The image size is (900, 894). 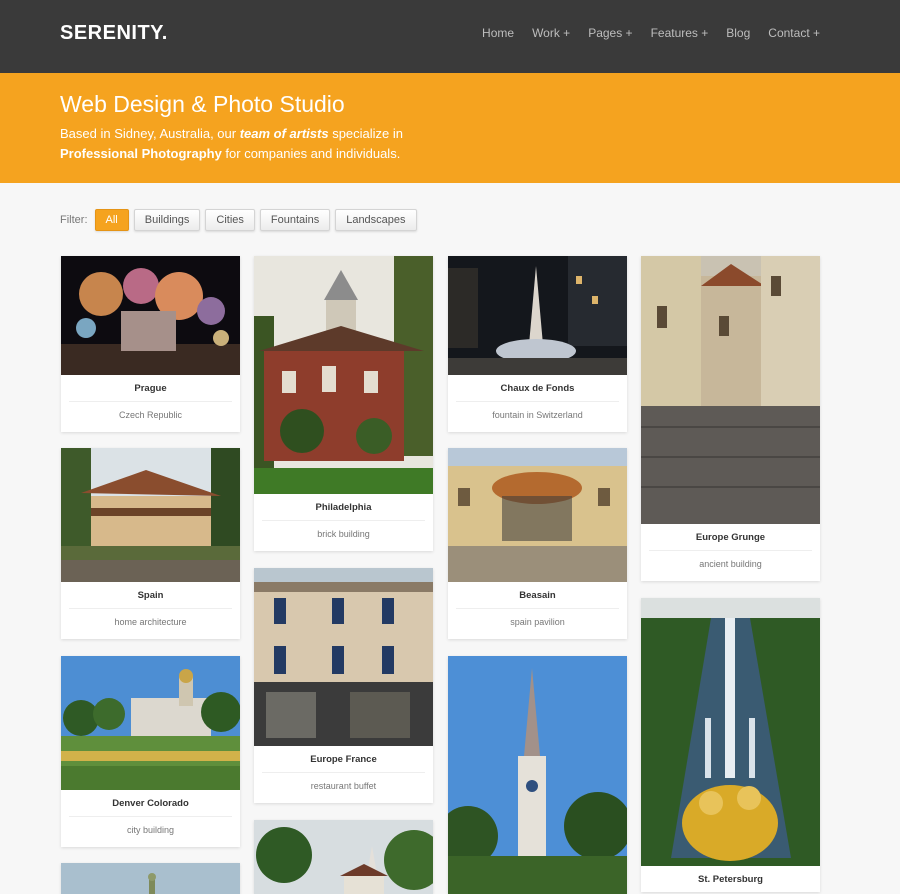 What do you see at coordinates (111, 220) in the screenshot?
I see `filter-all-button: All` at bounding box center [111, 220].